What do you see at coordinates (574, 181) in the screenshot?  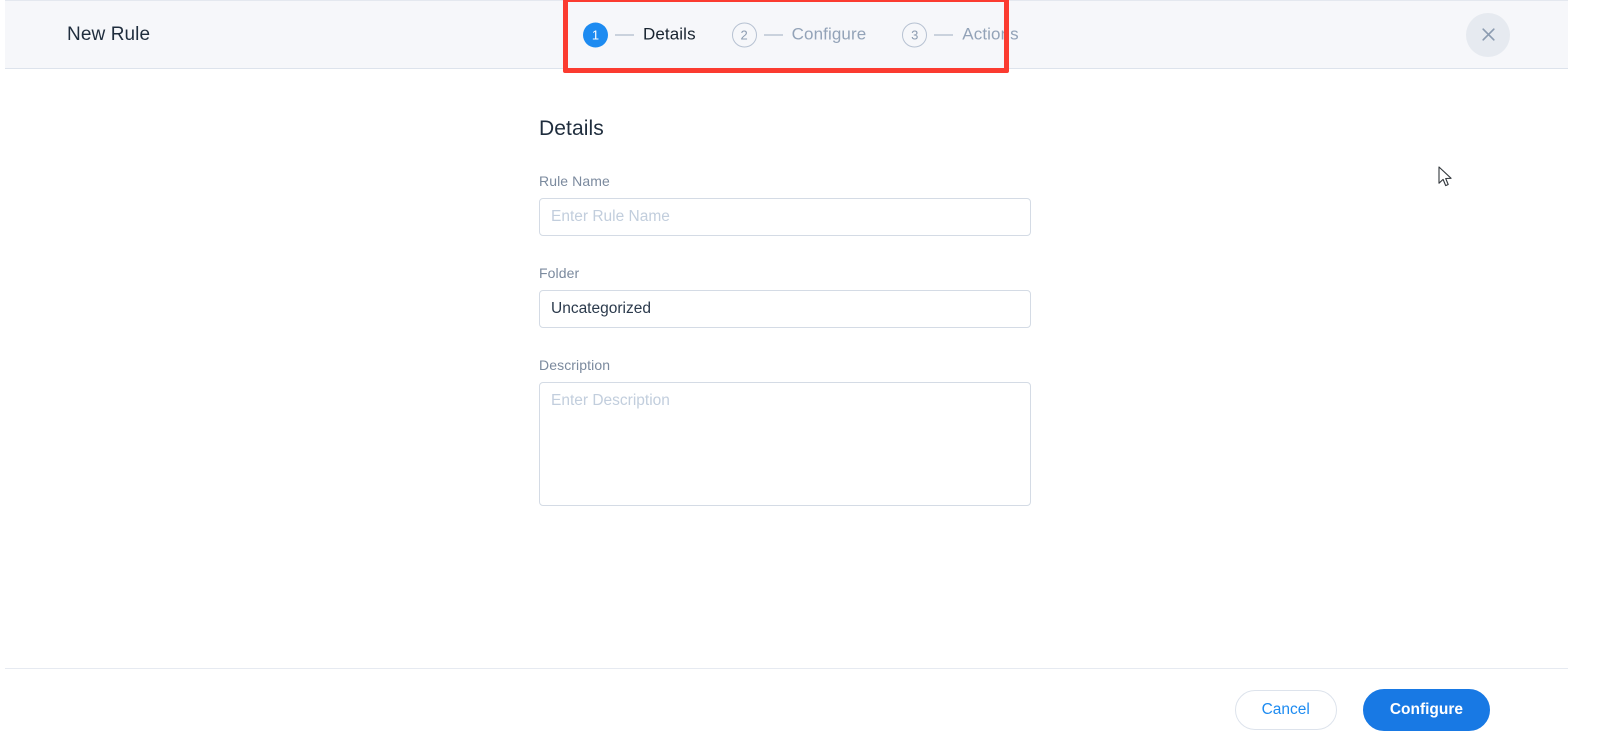 I see `label-rule-name: Rule Name` at bounding box center [574, 181].